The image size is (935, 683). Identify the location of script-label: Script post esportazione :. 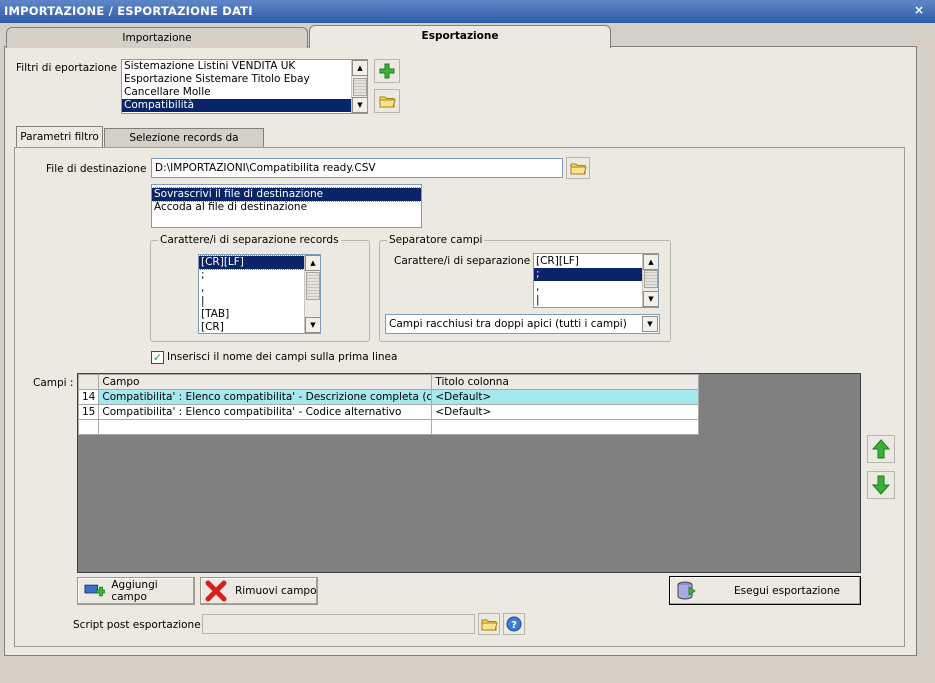
(140, 625).